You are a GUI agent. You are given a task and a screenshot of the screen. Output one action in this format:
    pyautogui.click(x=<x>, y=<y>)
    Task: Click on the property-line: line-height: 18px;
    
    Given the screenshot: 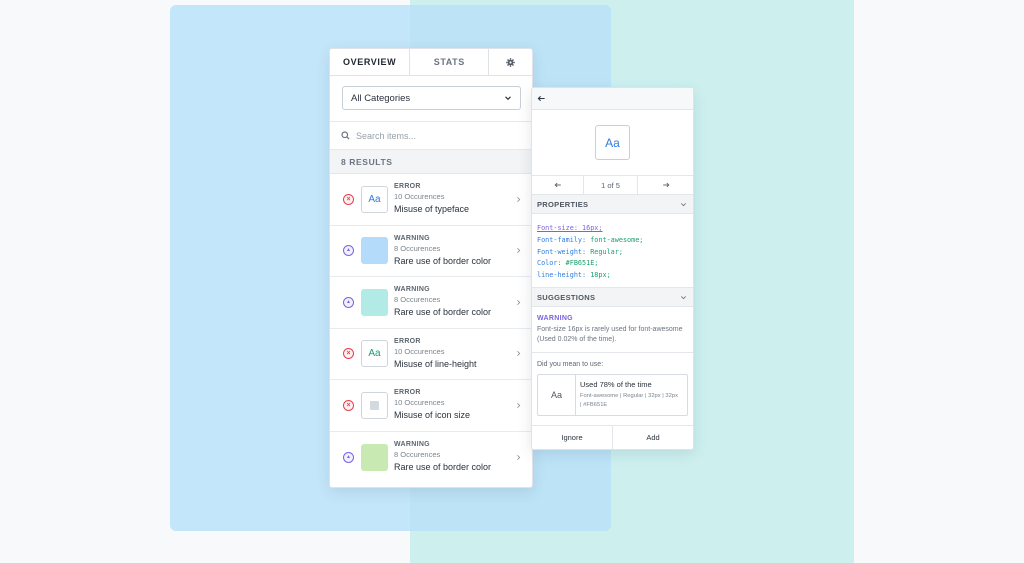 What is the action you would take?
    pyautogui.click(x=574, y=275)
    